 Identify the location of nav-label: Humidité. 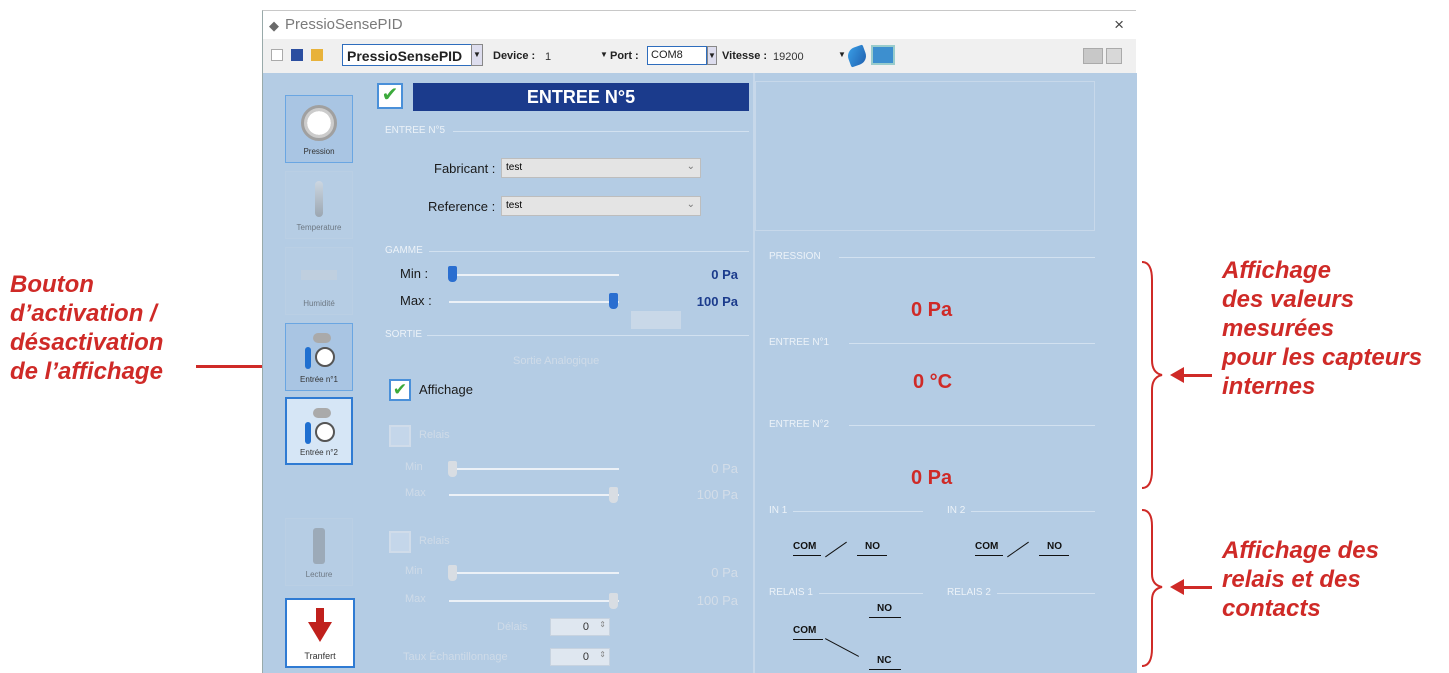
(319, 303).